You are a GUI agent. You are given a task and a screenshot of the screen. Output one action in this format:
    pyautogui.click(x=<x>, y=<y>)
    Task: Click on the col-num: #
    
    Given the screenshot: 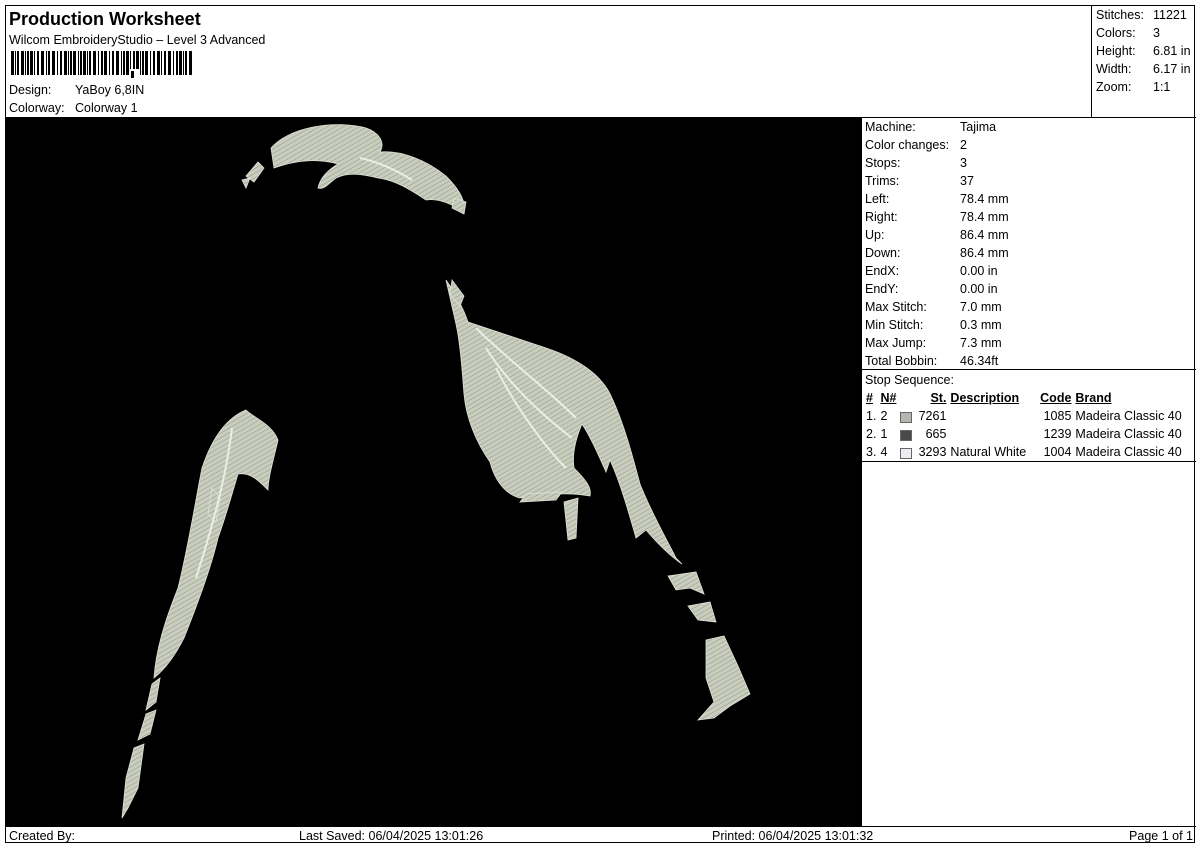 What is the action you would take?
    pyautogui.click(x=869, y=398)
    